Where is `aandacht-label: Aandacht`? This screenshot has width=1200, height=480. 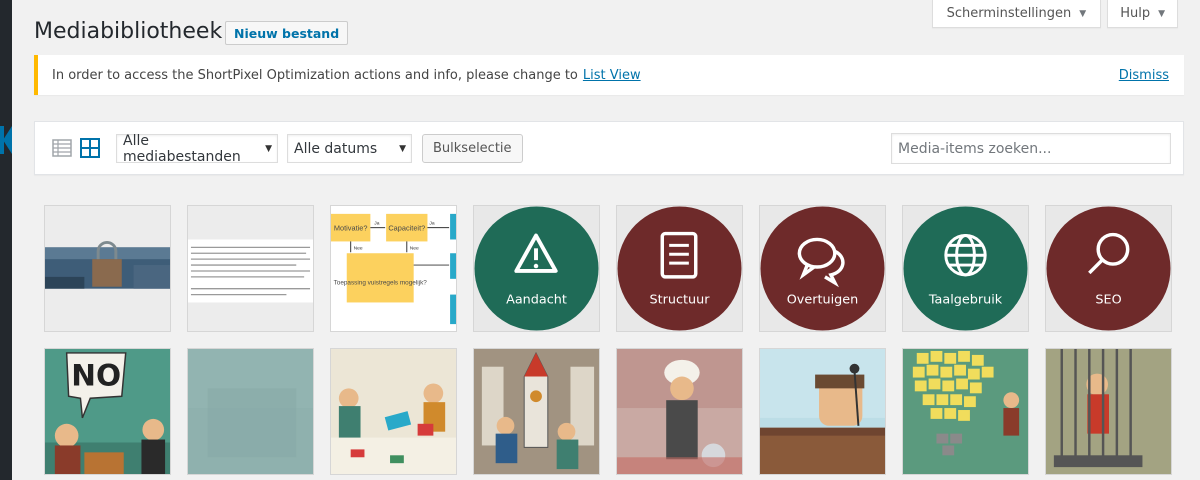 aandacht-label: Aandacht is located at coordinates (536, 299).